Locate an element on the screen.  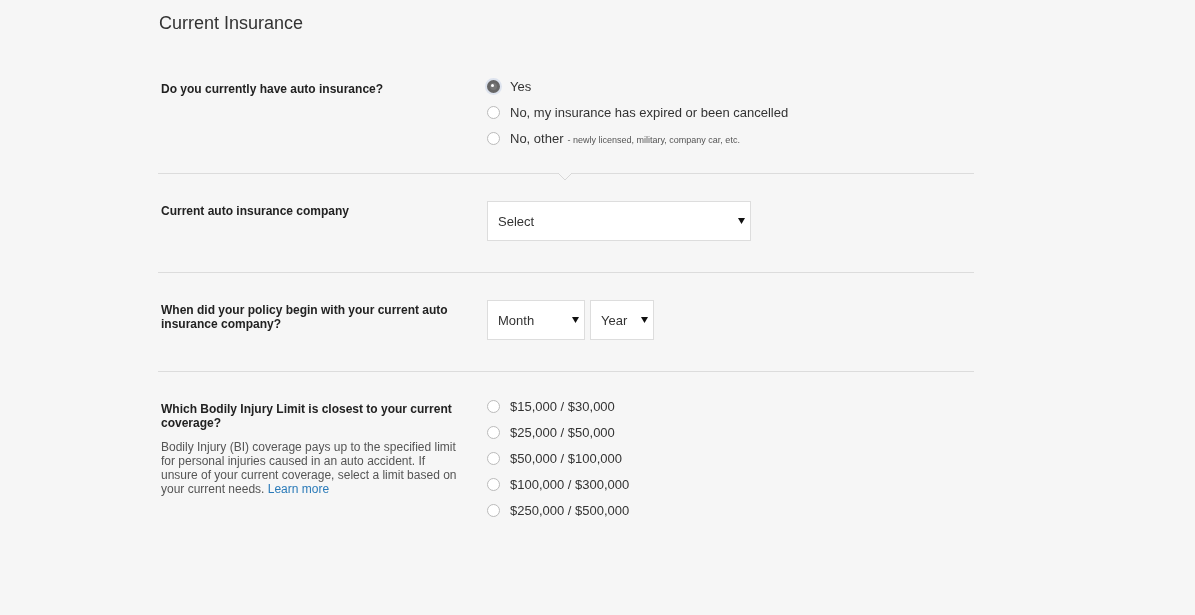
option-label: $25,000 / $50,000 is located at coordinates (562, 432).